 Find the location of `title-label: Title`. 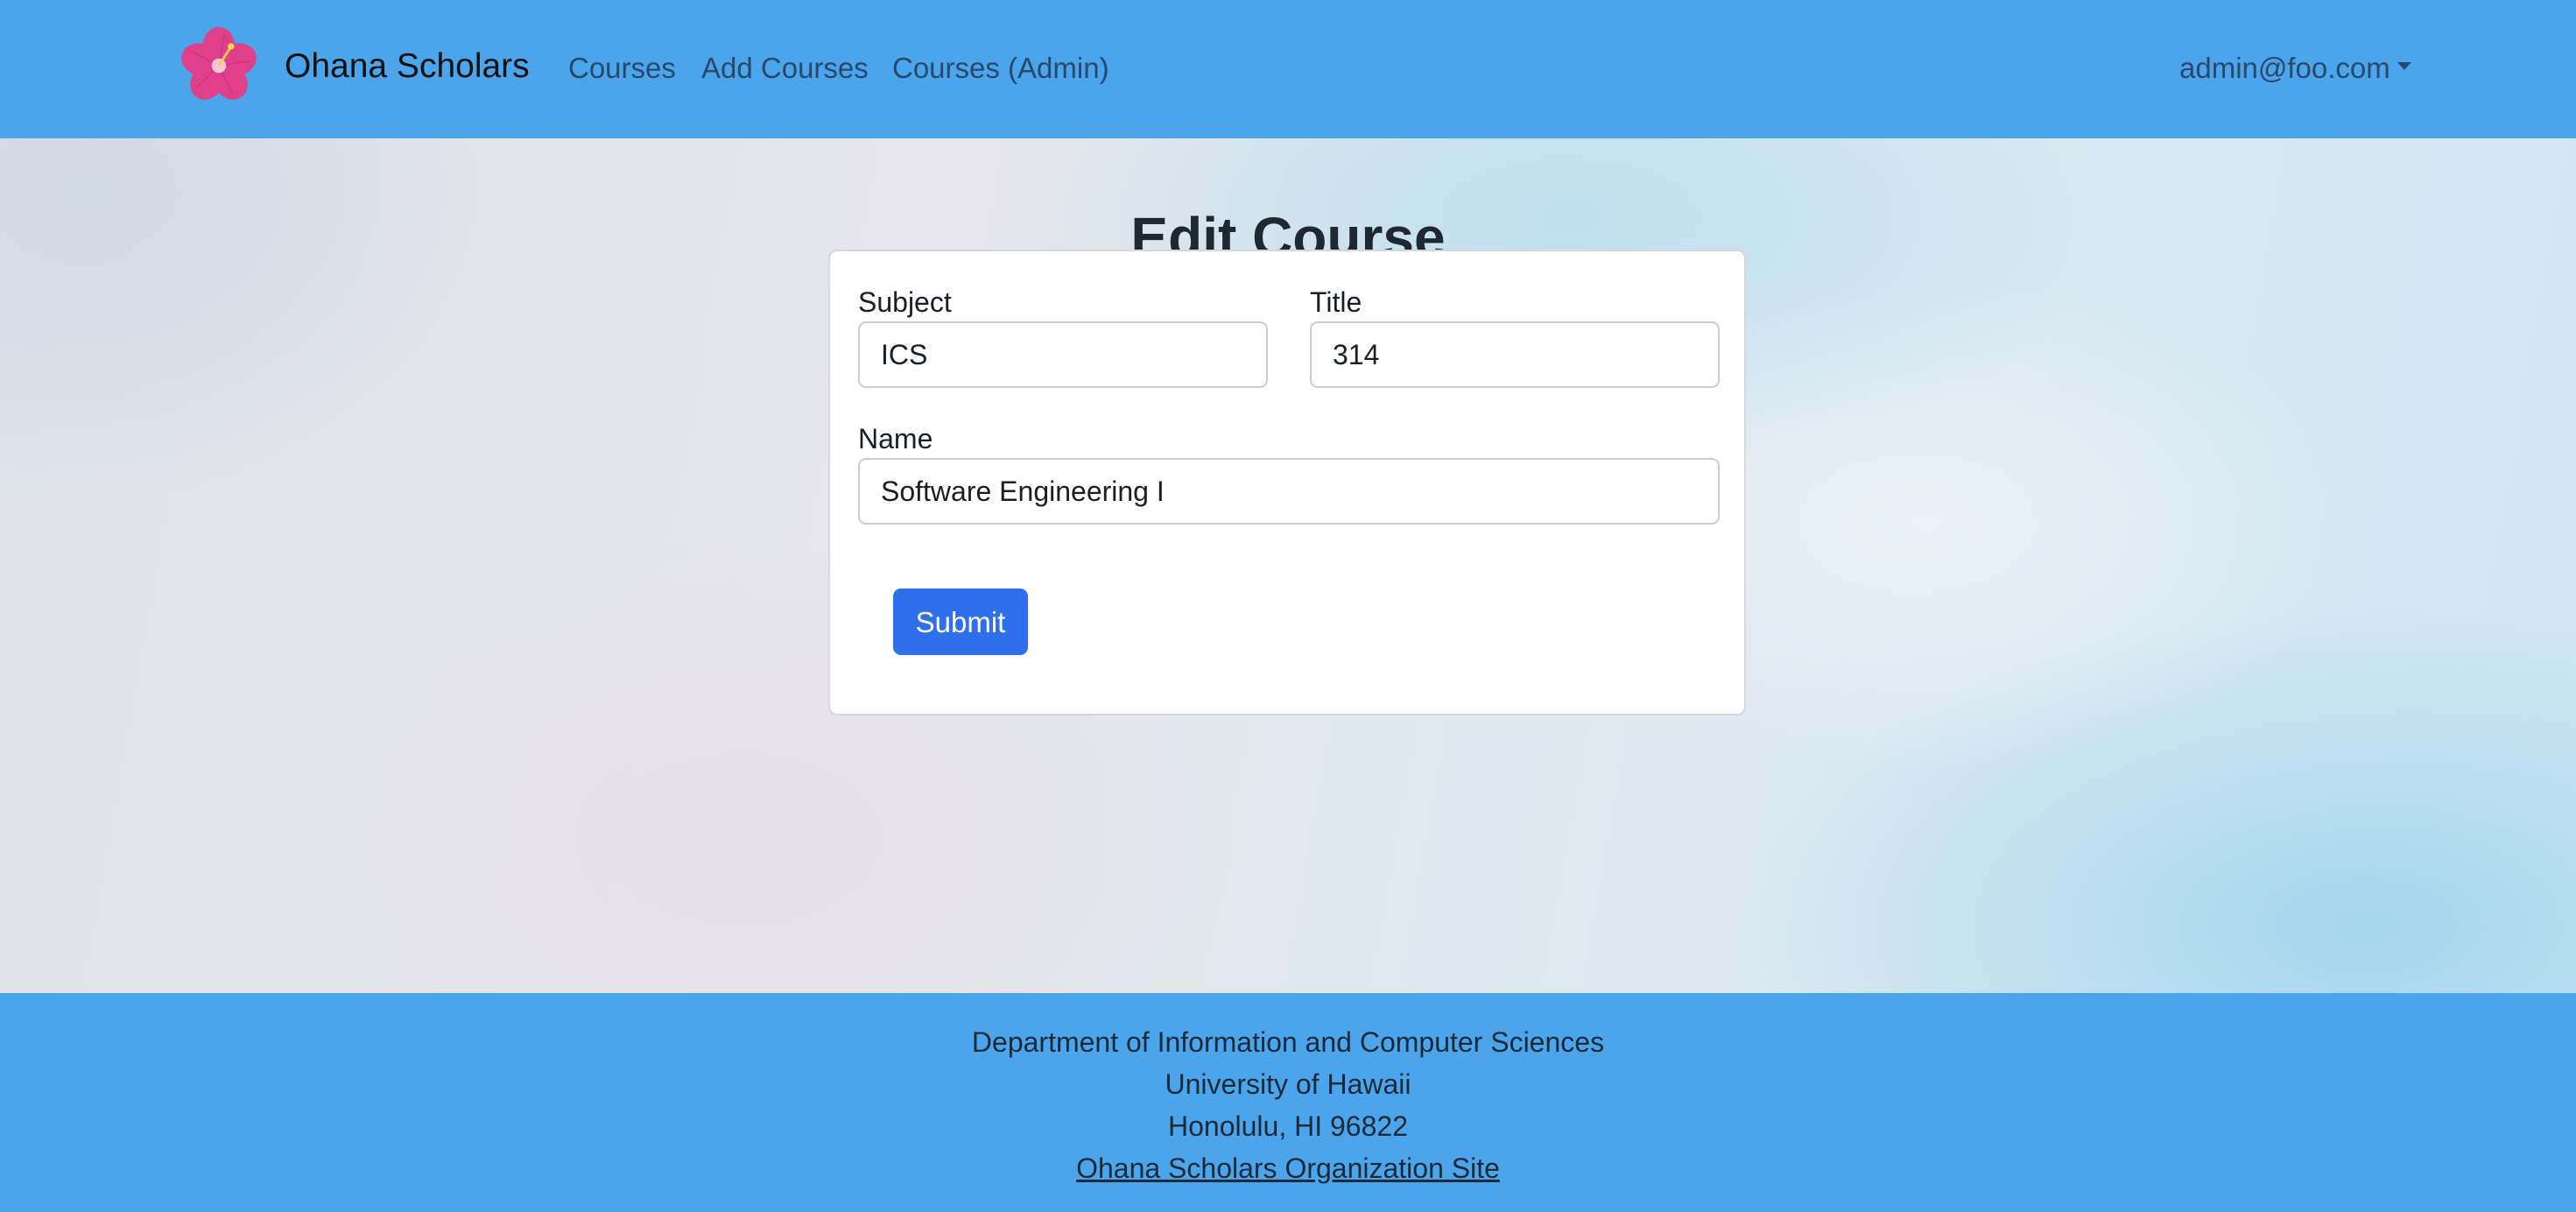

title-label: Title is located at coordinates (1336, 302).